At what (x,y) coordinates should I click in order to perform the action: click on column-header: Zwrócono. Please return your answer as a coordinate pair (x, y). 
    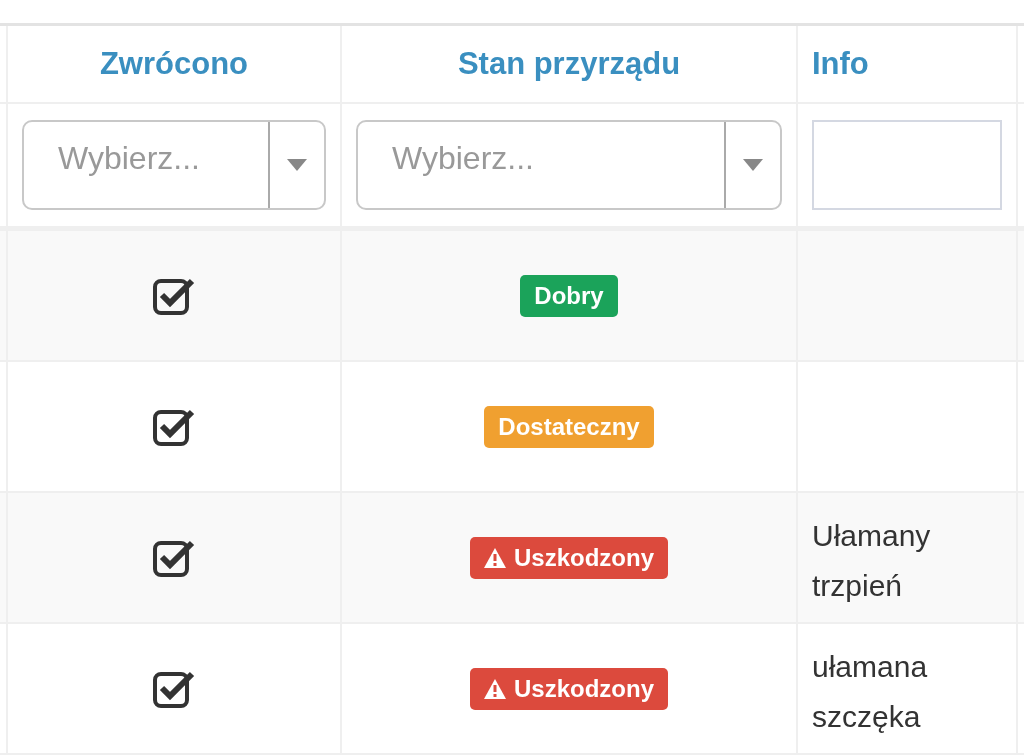
    Looking at the image, I should click on (174, 64).